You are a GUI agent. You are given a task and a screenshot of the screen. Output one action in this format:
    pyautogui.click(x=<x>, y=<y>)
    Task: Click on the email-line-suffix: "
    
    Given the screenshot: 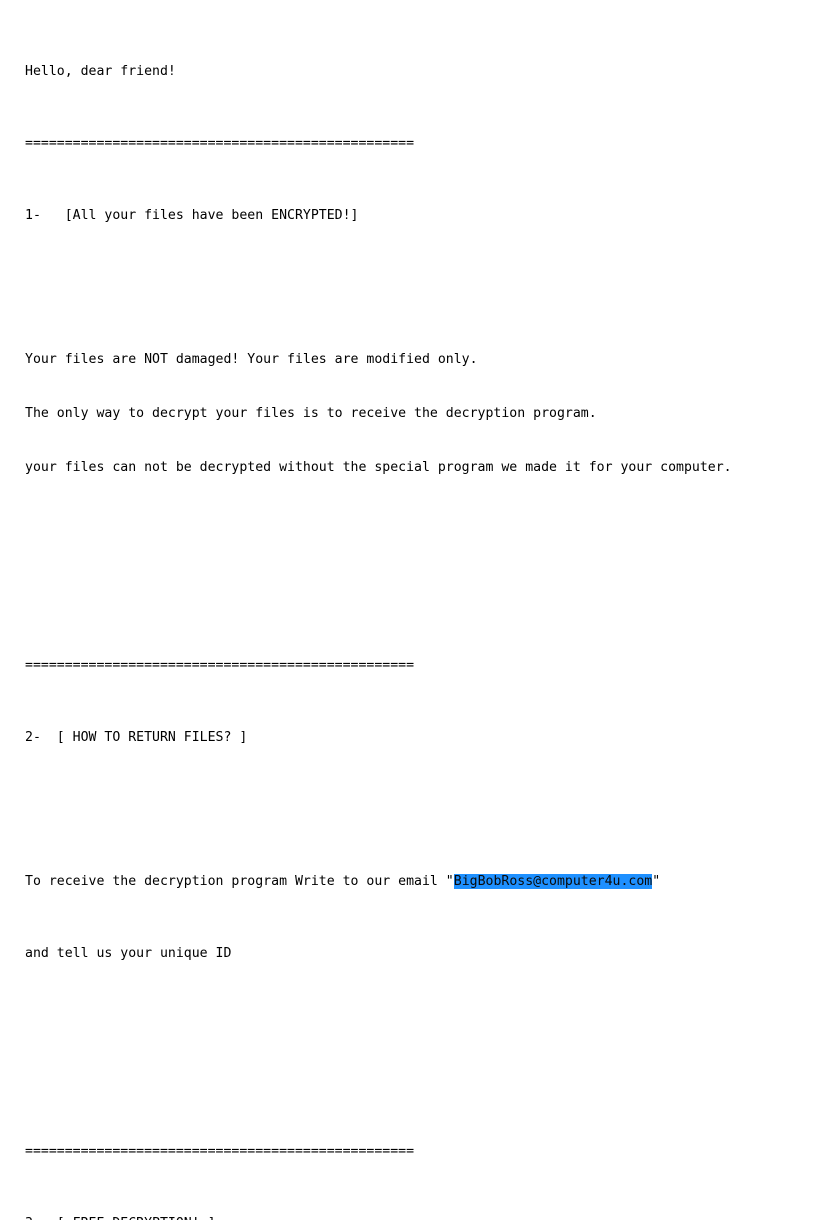 What is the action you would take?
    pyautogui.click(x=656, y=881)
    